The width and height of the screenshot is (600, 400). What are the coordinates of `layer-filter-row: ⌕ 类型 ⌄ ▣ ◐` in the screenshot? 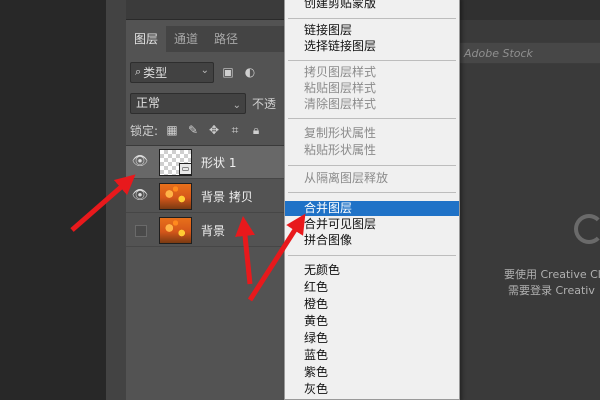 It's located at (194, 72).